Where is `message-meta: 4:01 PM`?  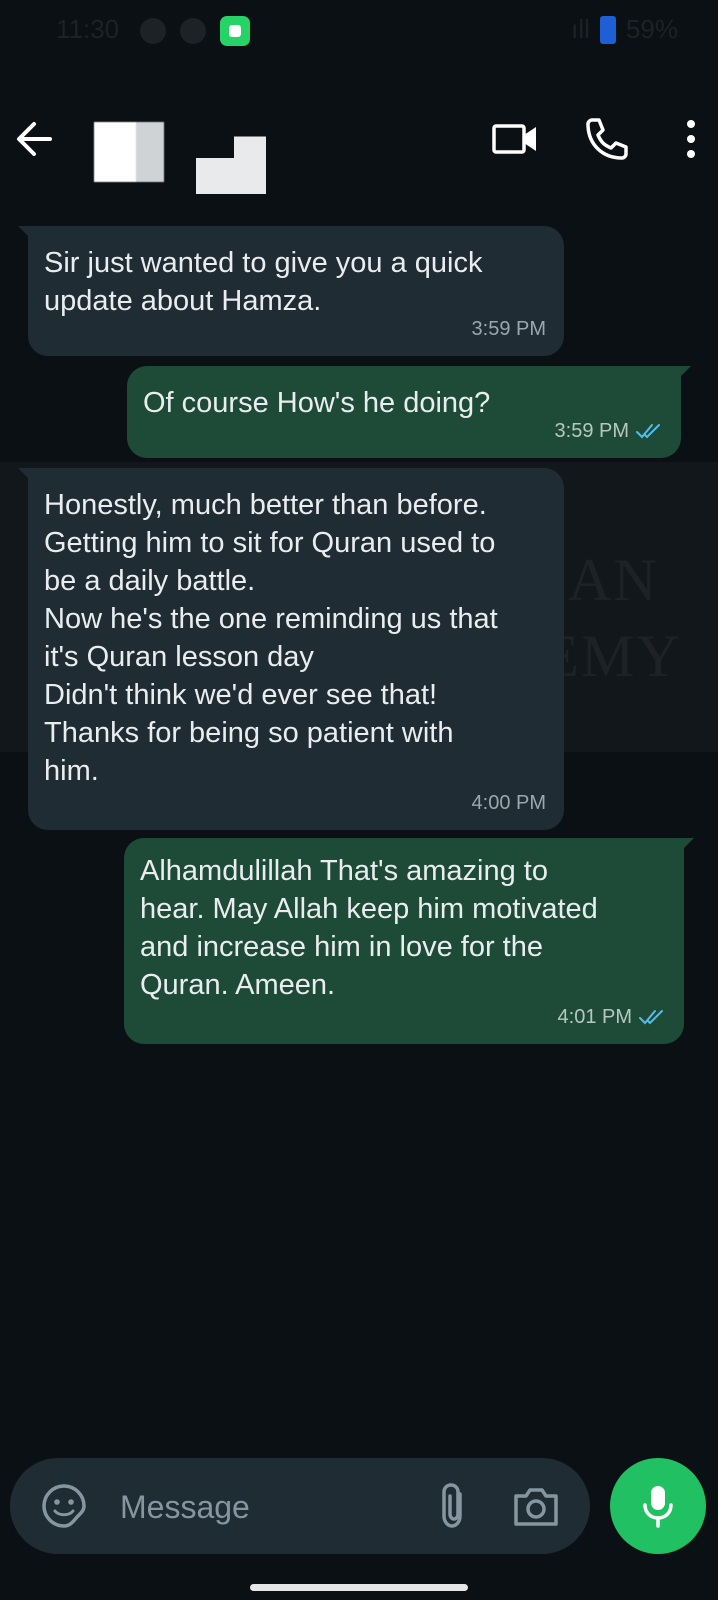
message-meta: 4:01 PM is located at coordinates (612, 1017).